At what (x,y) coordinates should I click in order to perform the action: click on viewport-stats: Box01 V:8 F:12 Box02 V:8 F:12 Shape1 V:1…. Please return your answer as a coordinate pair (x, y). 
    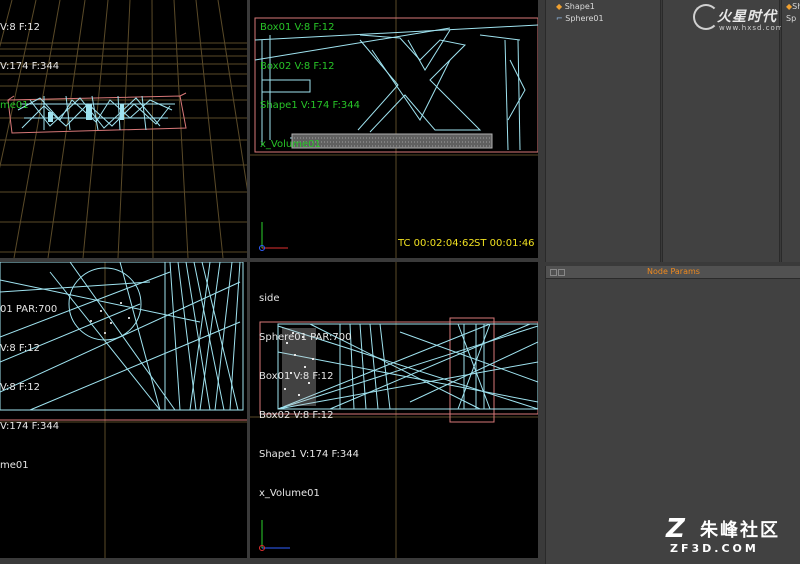
    Looking at the image, I should click on (310, 88).